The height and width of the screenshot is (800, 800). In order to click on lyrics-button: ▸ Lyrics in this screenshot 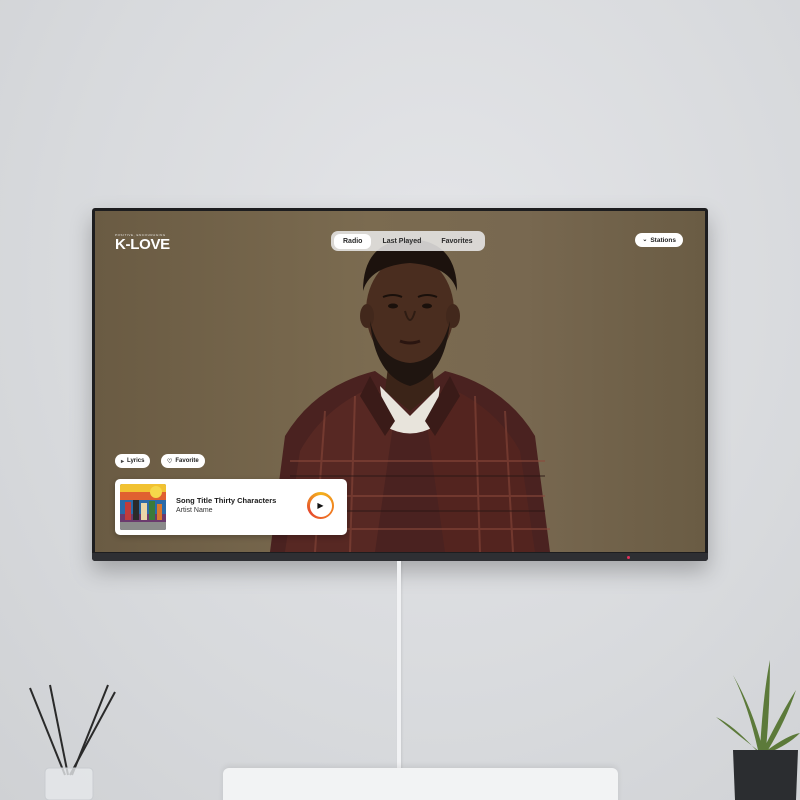, I will do `click(133, 461)`.